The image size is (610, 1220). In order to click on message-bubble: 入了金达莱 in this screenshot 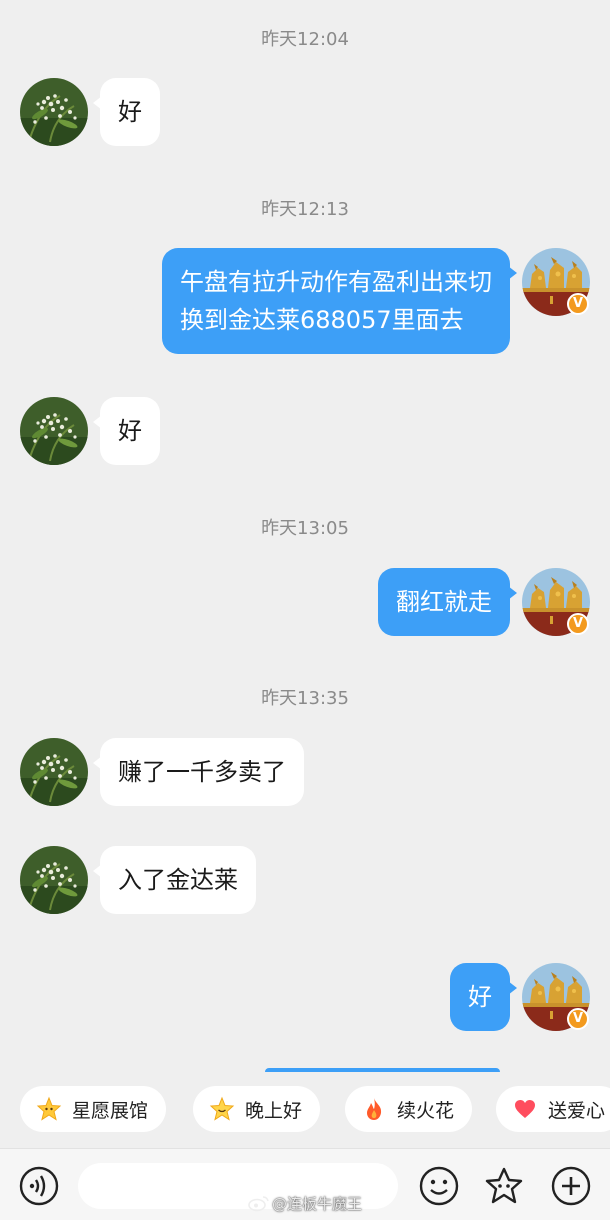, I will do `click(174, 880)`.